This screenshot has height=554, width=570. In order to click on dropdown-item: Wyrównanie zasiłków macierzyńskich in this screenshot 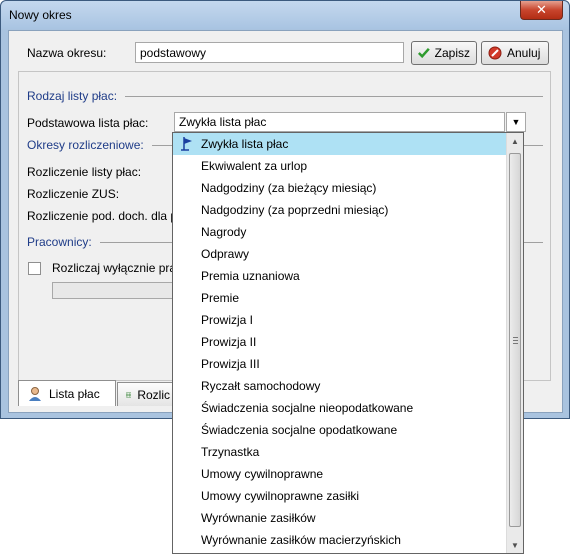, I will do `click(340, 540)`.